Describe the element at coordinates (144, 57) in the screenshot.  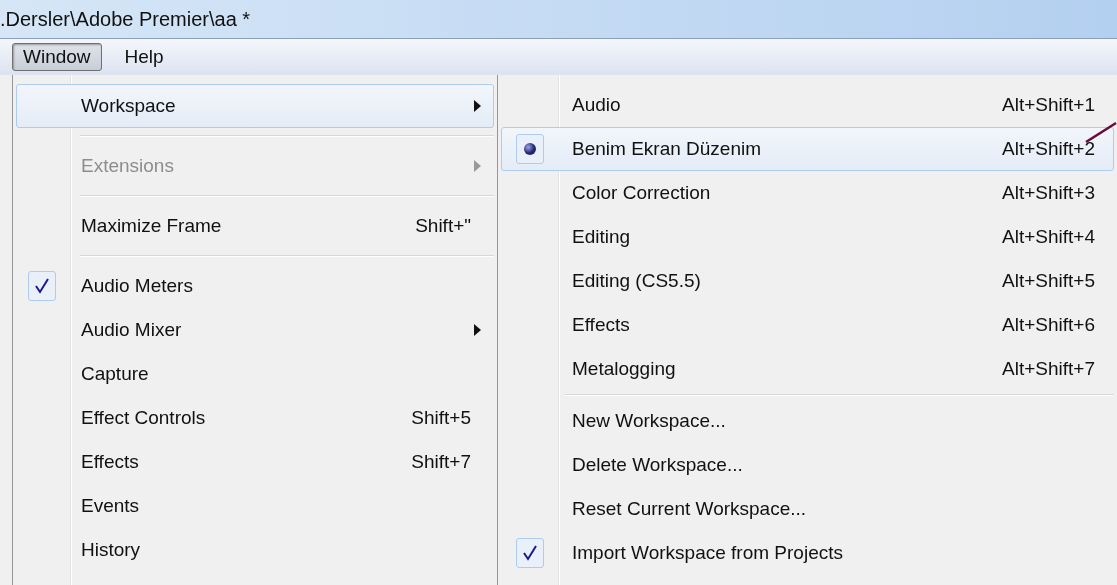
I see `menu-bar-item: Help` at that location.